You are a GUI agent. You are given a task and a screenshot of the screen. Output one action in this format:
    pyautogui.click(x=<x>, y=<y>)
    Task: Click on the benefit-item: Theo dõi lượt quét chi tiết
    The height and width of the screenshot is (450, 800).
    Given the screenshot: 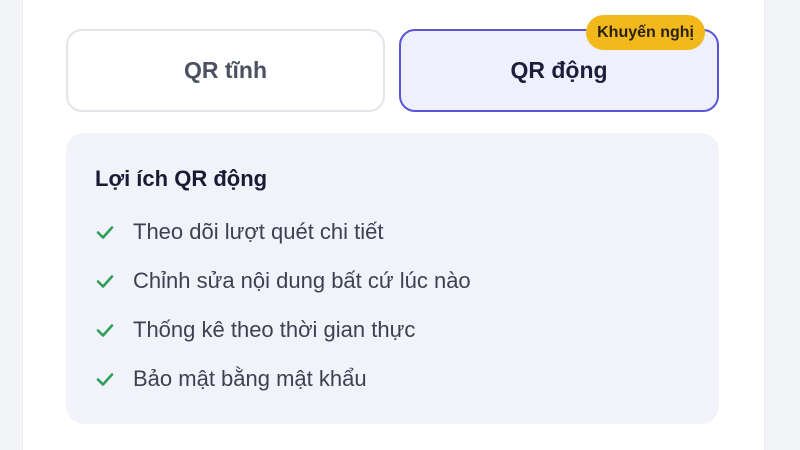 What is the action you would take?
    pyautogui.click(x=239, y=232)
    